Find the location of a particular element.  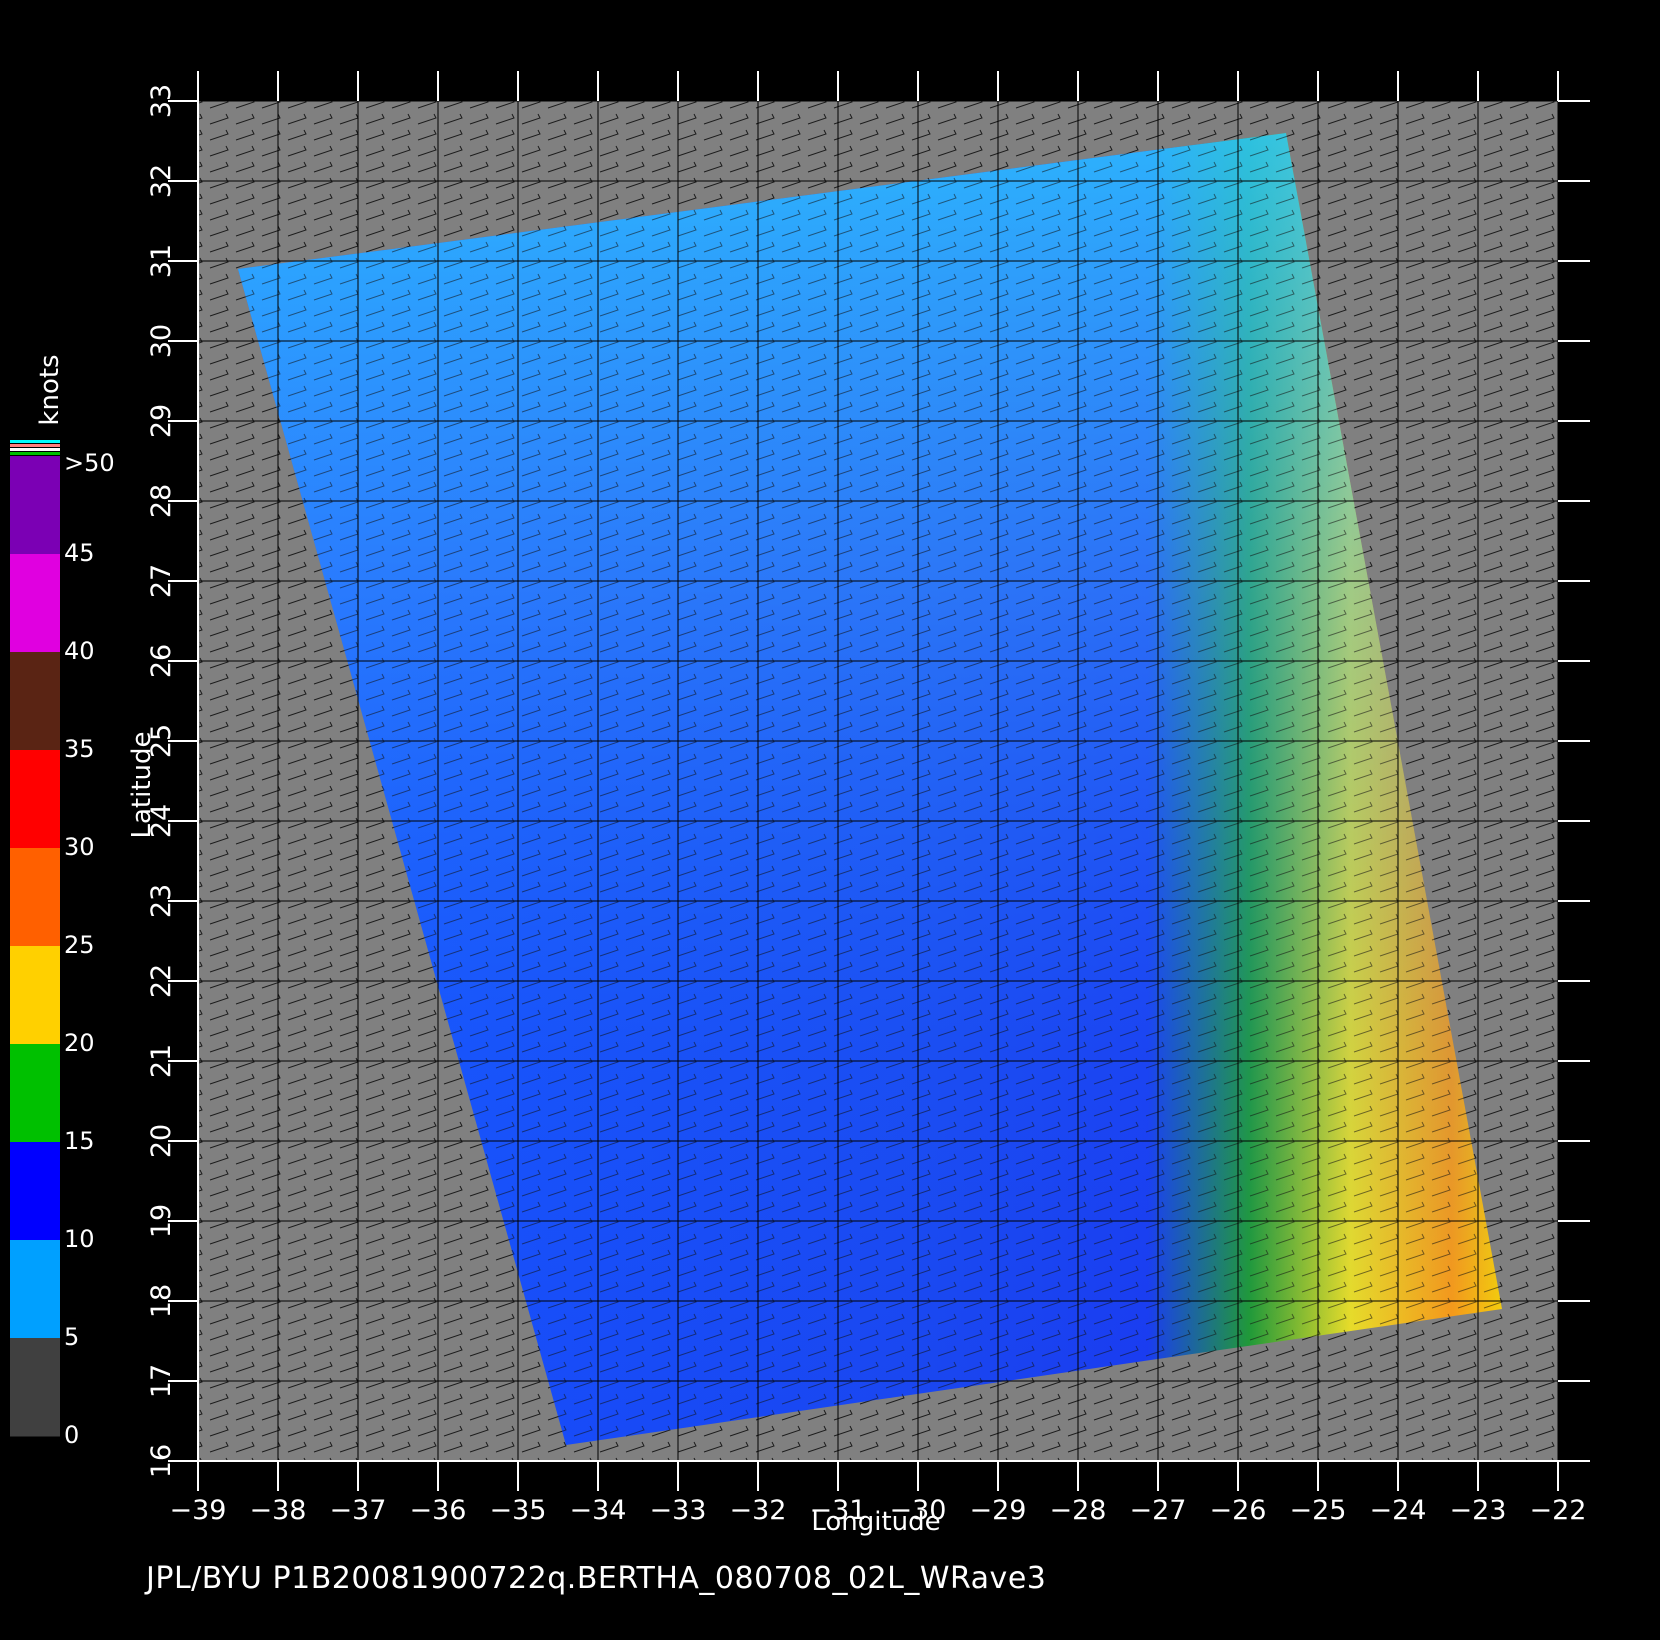

colorbar-label: 0 is located at coordinates (71, 1435).